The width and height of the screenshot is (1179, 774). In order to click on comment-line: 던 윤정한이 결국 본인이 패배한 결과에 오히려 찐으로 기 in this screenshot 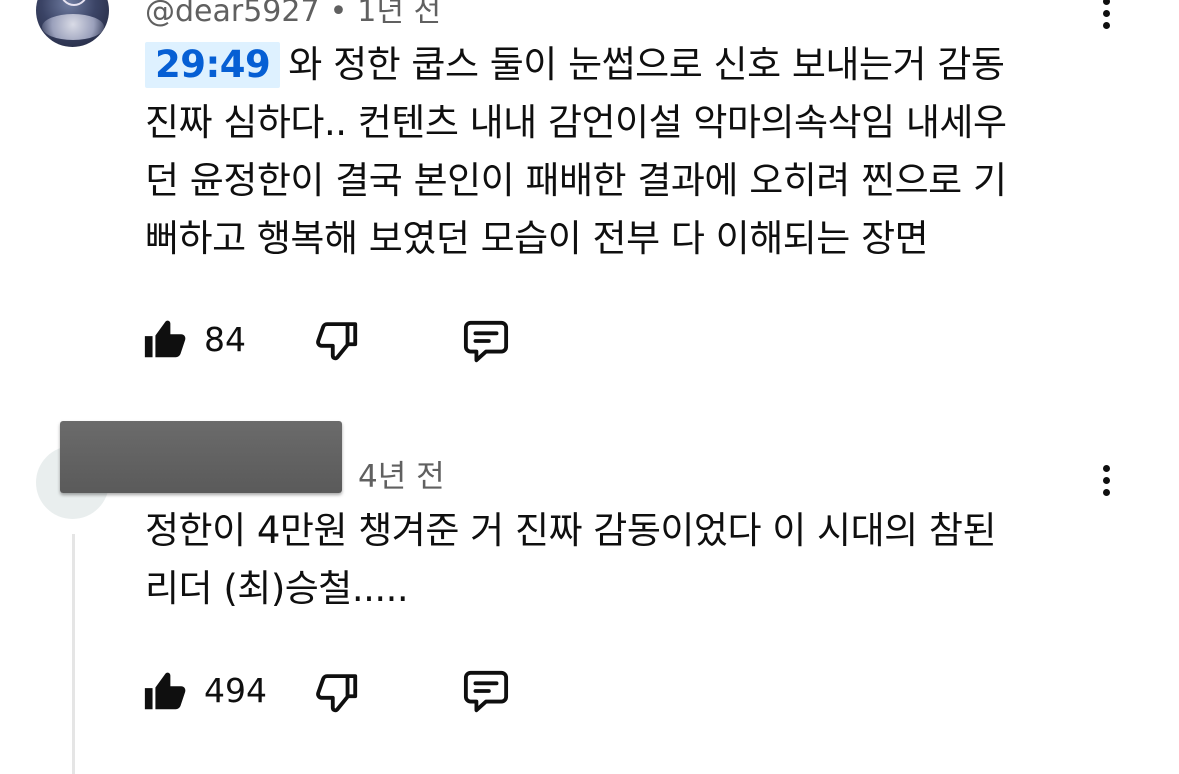, I will do `click(576, 180)`.